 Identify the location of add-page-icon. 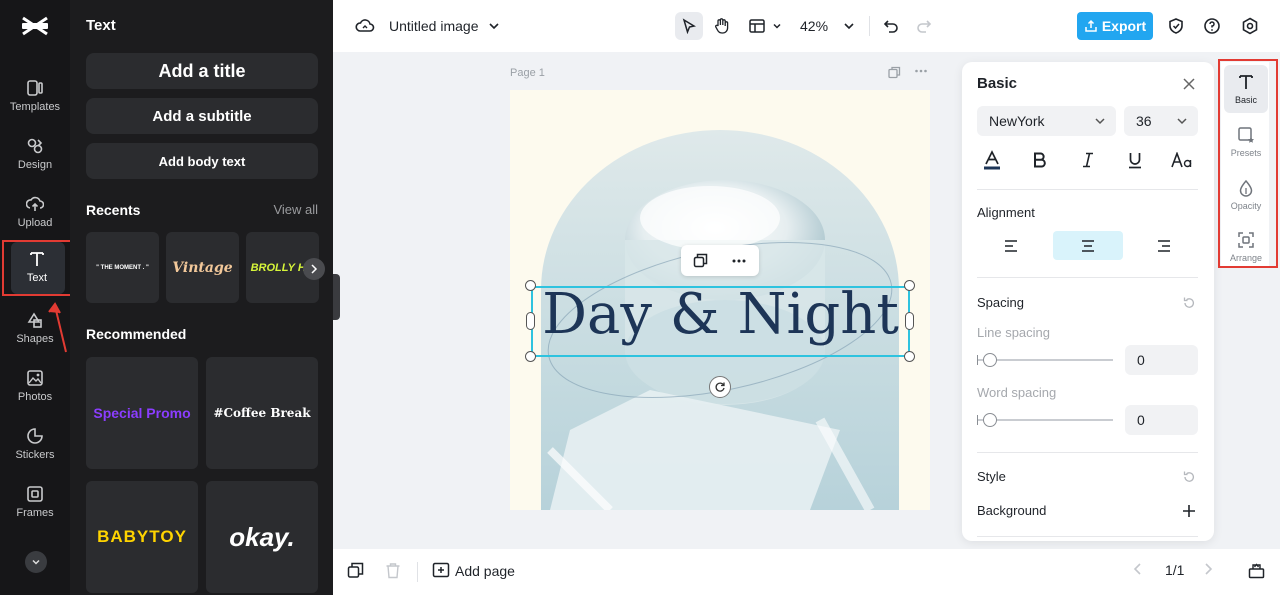
(441, 570).